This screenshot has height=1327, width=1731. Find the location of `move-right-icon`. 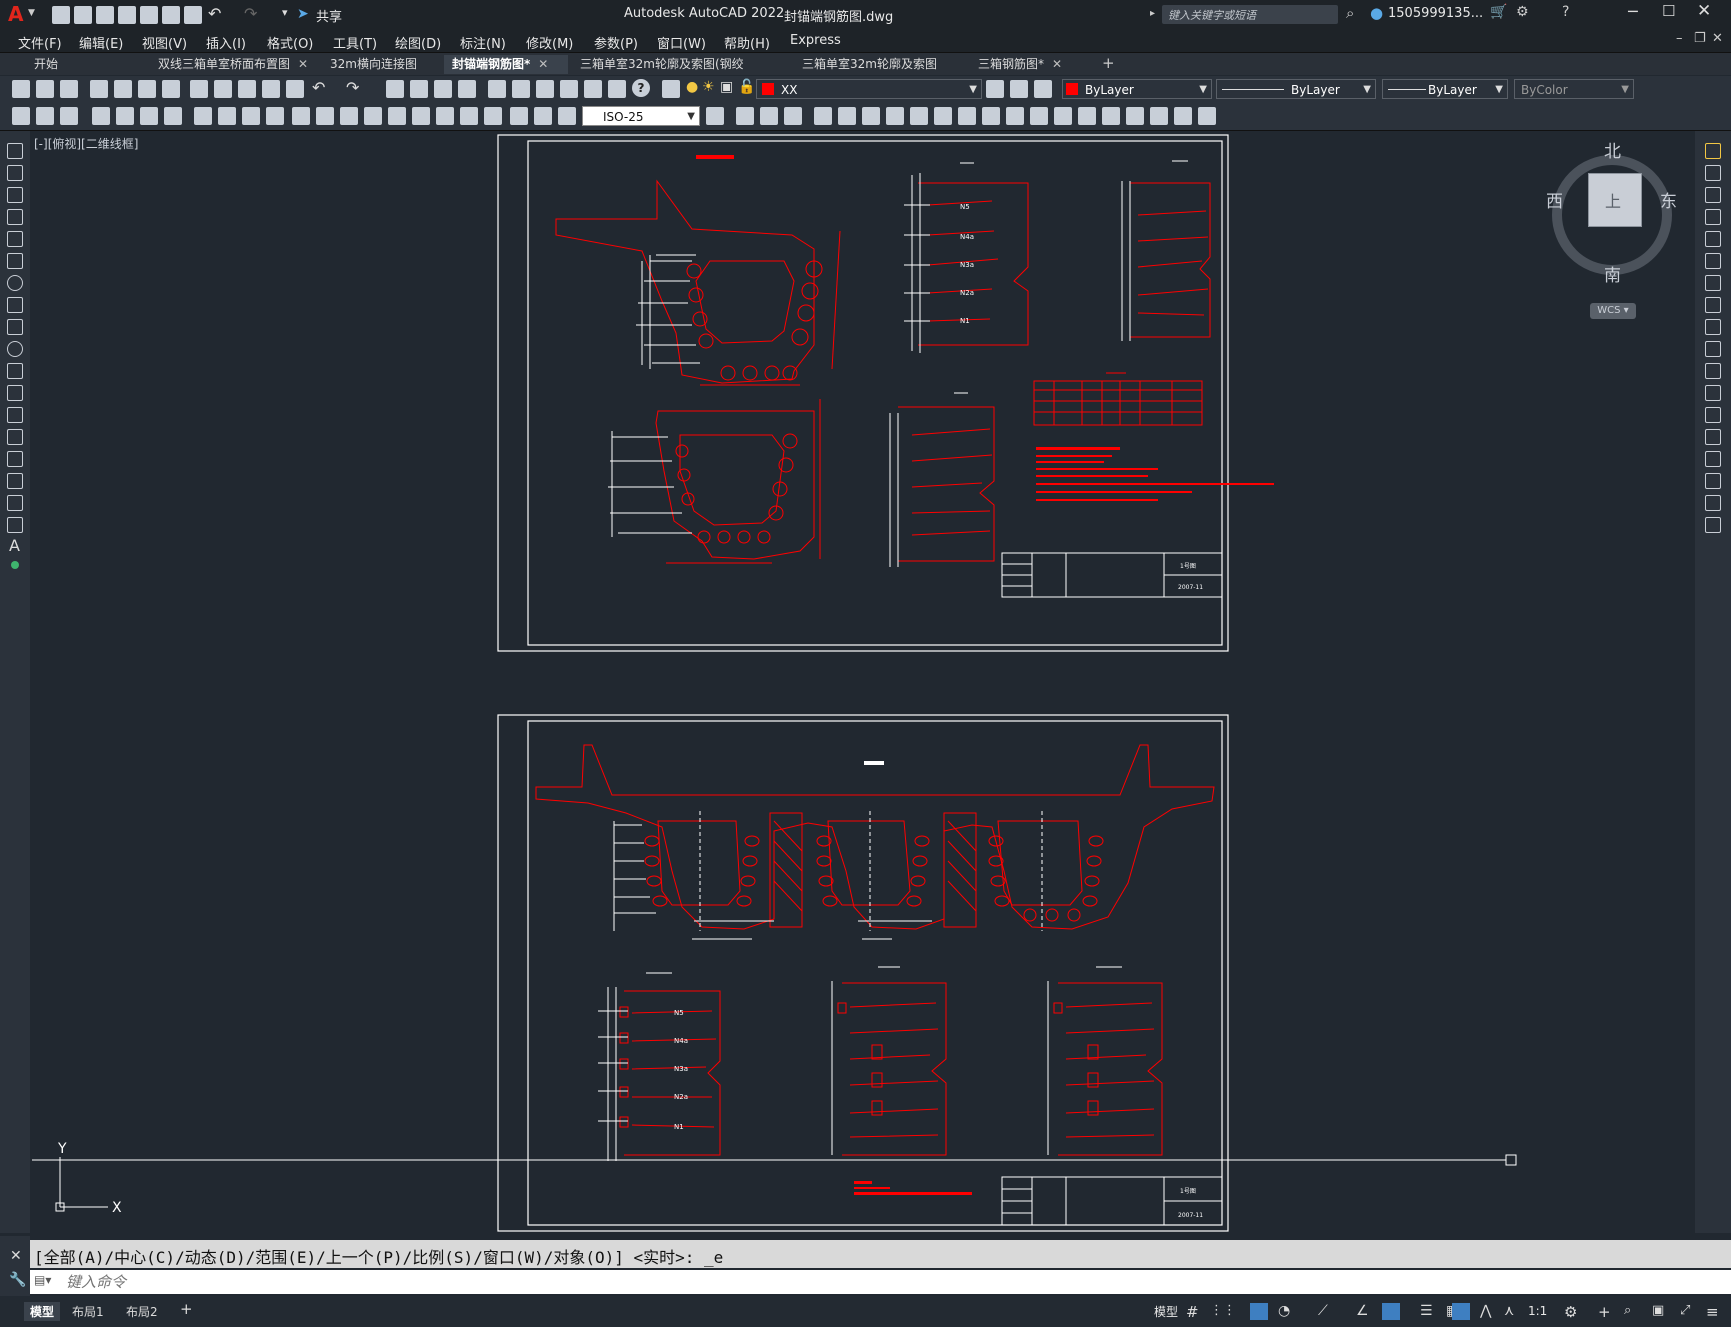

move-right-icon is located at coordinates (1713, 261).